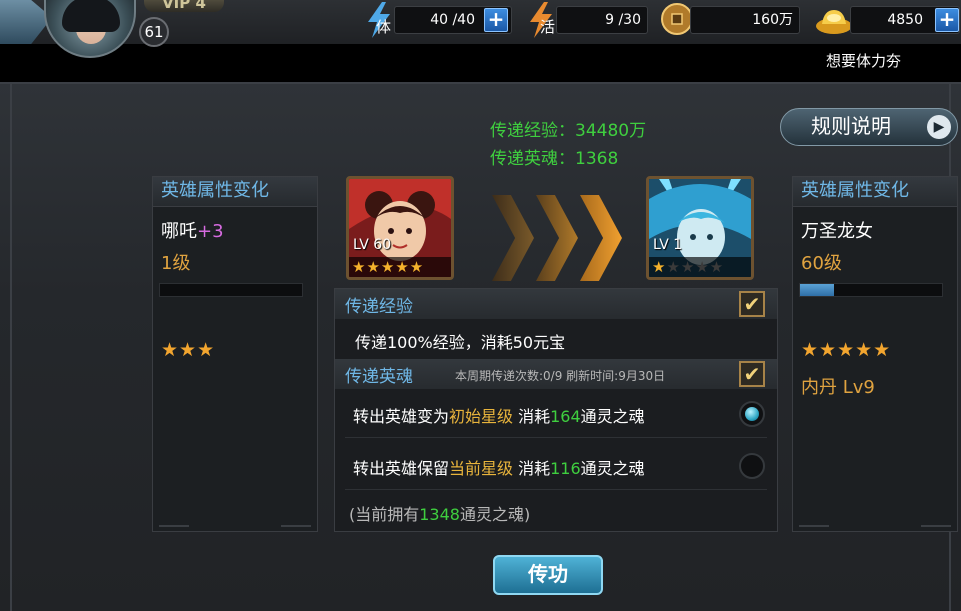 This screenshot has height=611, width=961. Describe the element at coordinates (532, 468) in the screenshot. I see `option-keep-mid: 消耗` at that location.